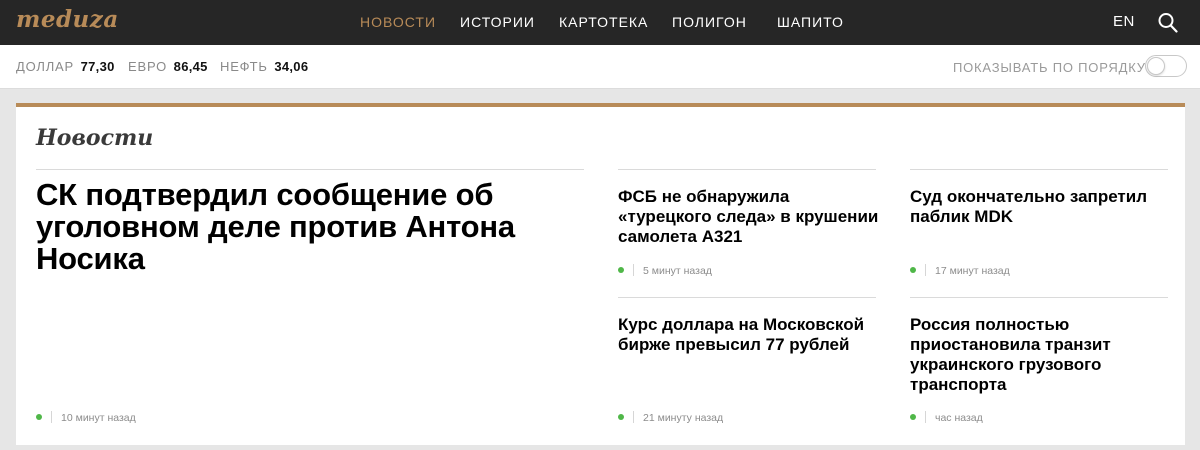 This screenshot has height=450, width=1200. What do you see at coordinates (95, 138) in the screenshot?
I see `section-title: Новости` at bounding box center [95, 138].